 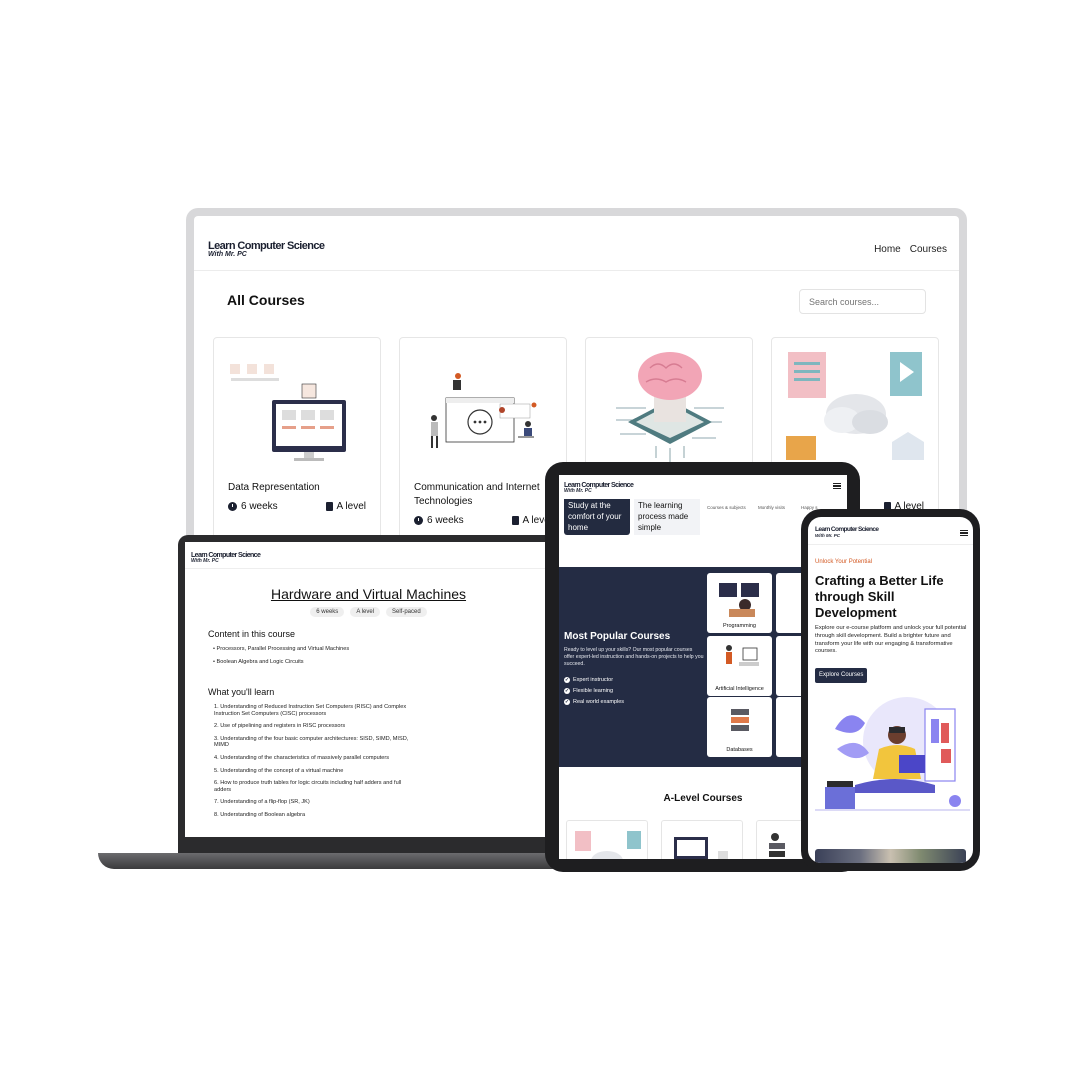 I want to click on student-laptop-illustration, so click(x=892, y=754).